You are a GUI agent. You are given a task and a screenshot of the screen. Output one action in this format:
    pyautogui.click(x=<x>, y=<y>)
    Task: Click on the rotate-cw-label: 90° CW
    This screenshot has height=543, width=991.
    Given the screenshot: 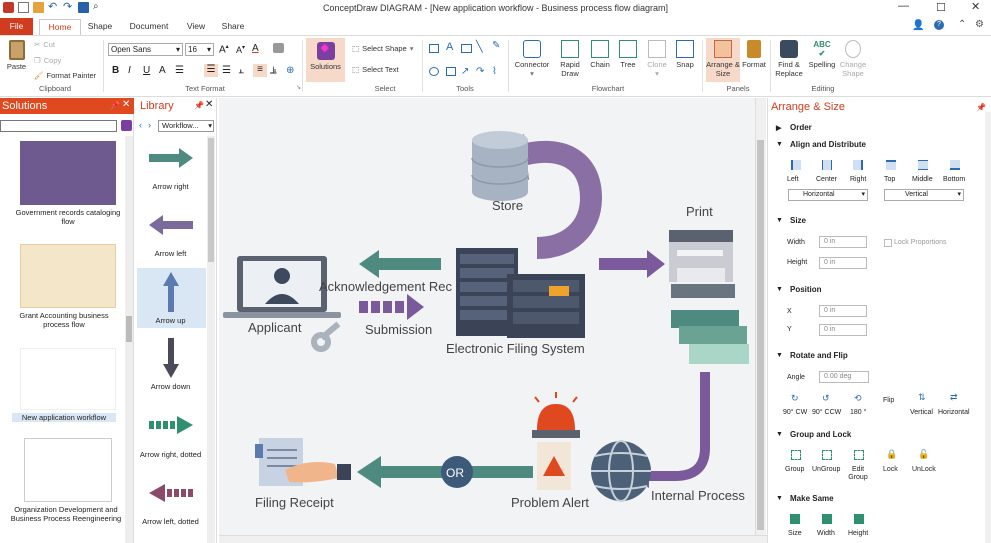 What is the action you would take?
    pyautogui.click(x=795, y=412)
    